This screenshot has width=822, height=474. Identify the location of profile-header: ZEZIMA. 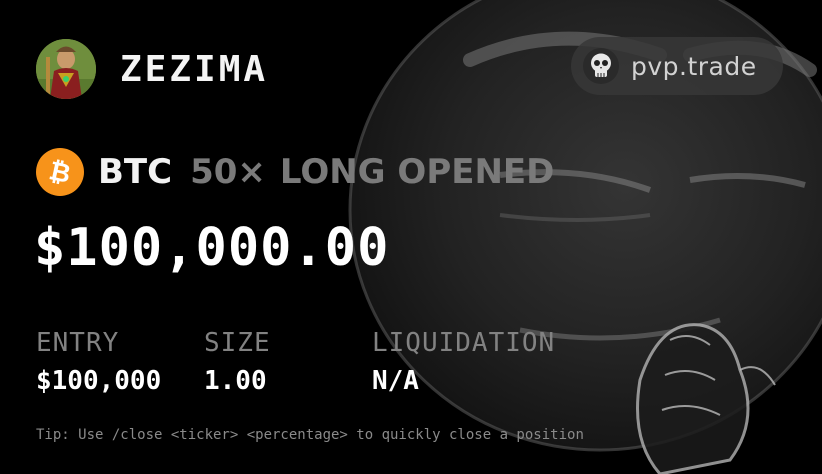
(152, 69).